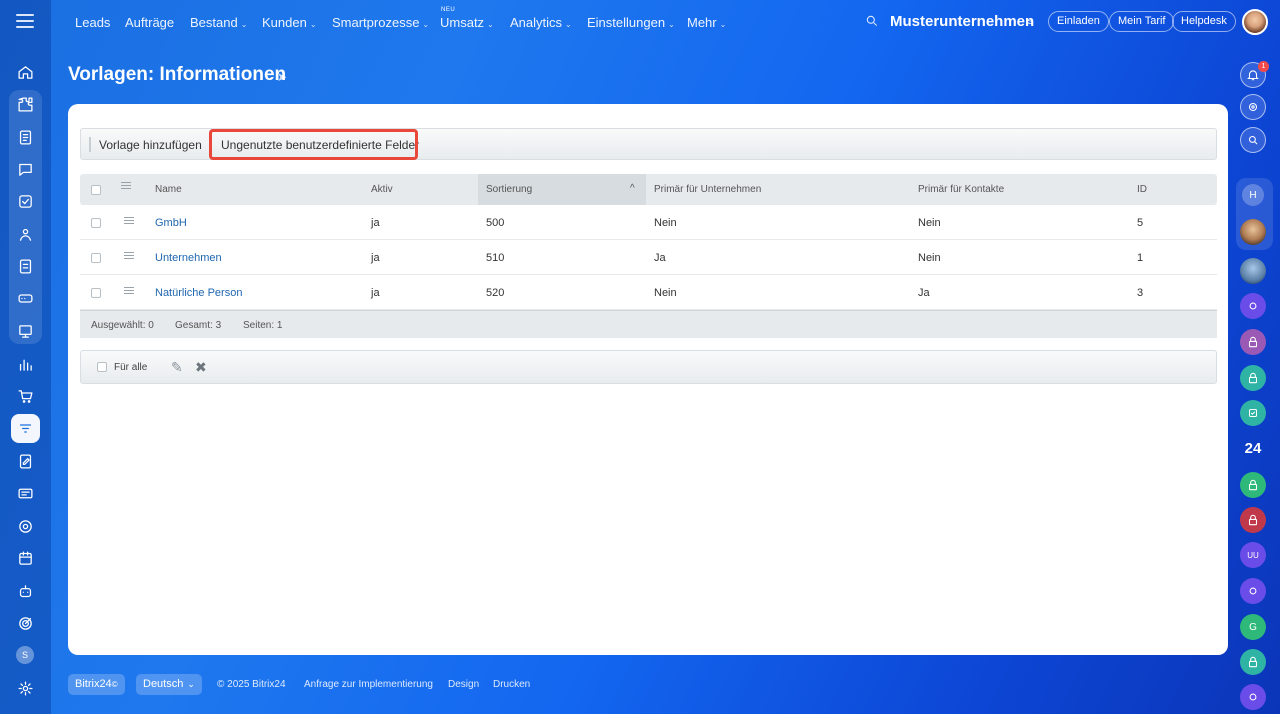 This screenshot has height=714, width=1280. I want to click on row-primary-company: Nein, so click(665, 293).